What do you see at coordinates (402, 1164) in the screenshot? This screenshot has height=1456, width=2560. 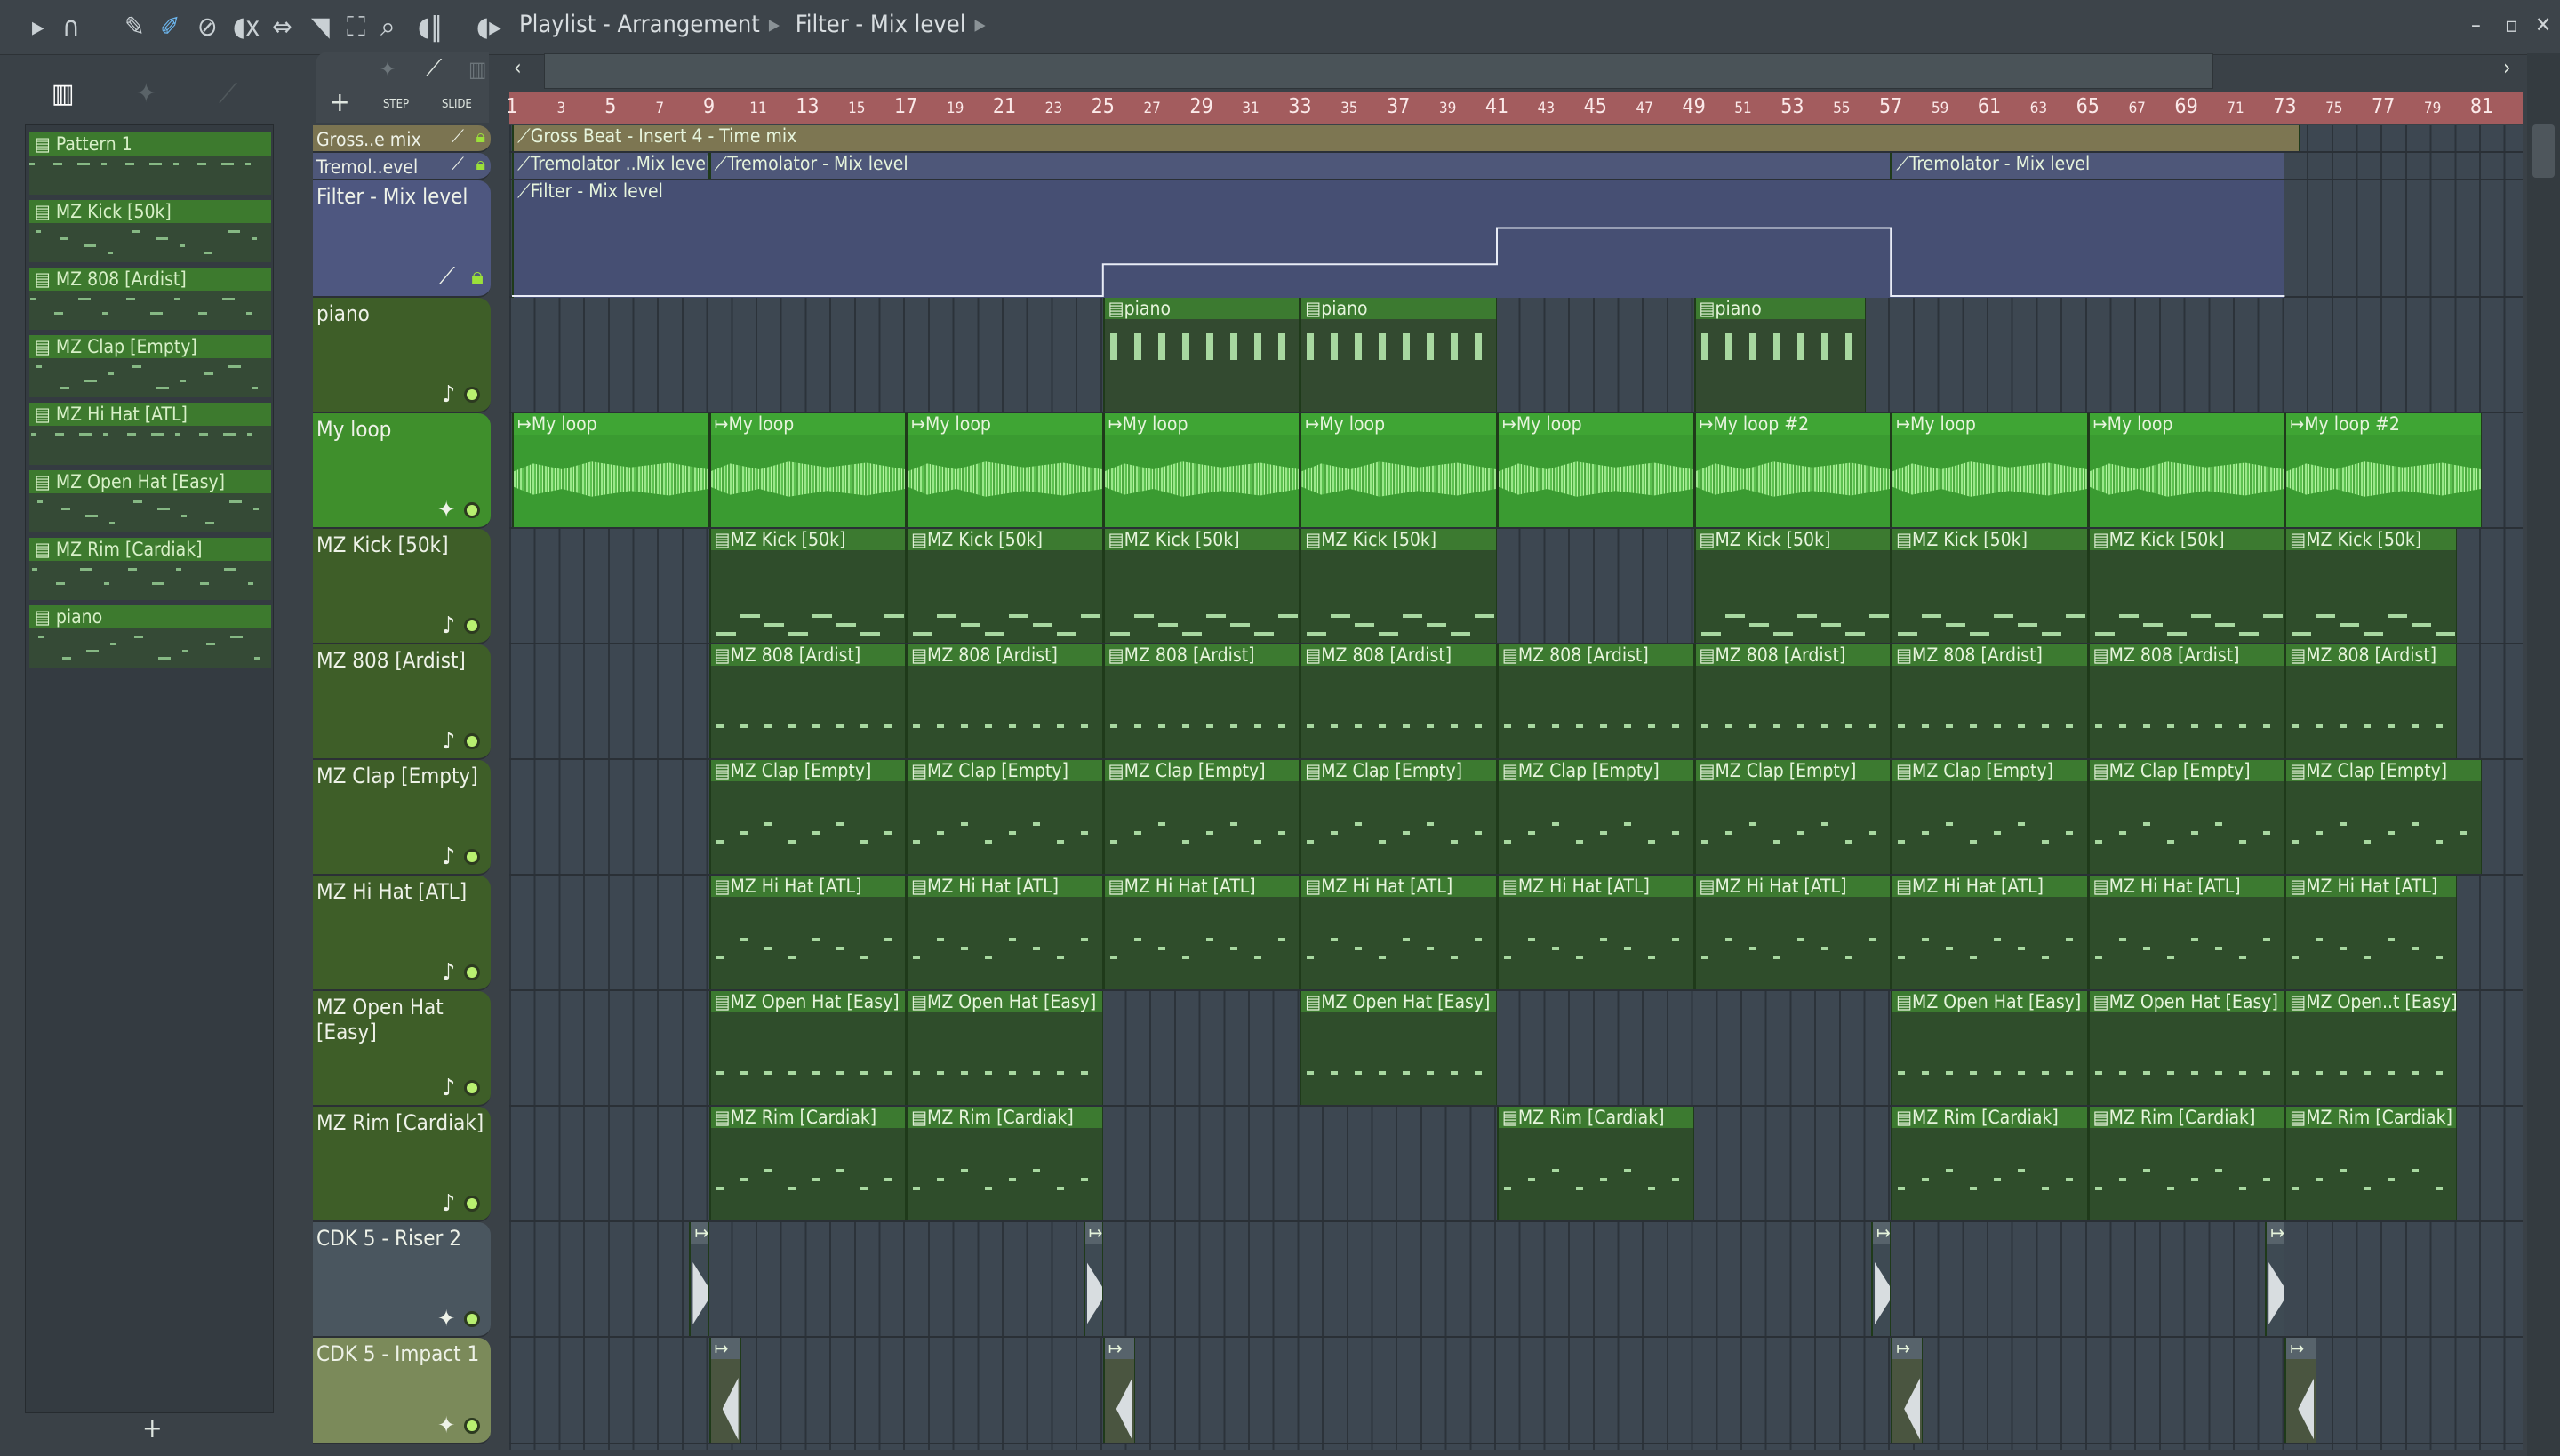 I see `track-header: MZ Rim [Cardiak] ♪` at bounding box center [402, 1164].